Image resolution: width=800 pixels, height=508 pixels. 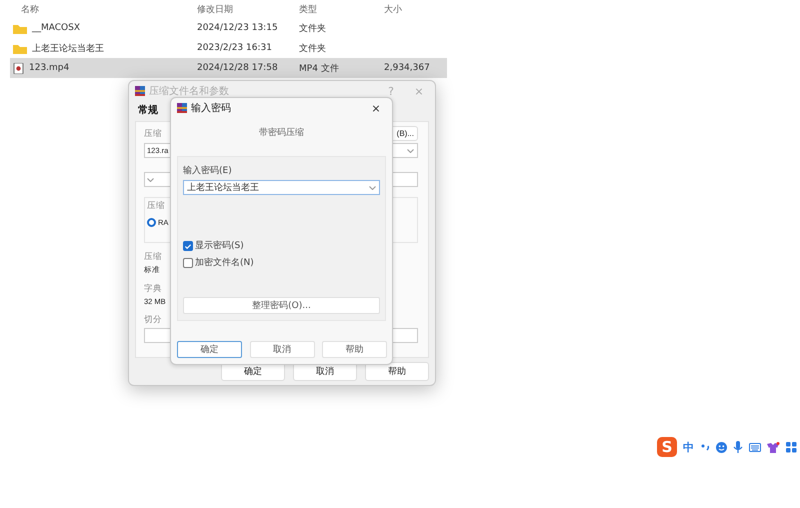 I want to click on tab: 常规, so click(x=148, y=110).